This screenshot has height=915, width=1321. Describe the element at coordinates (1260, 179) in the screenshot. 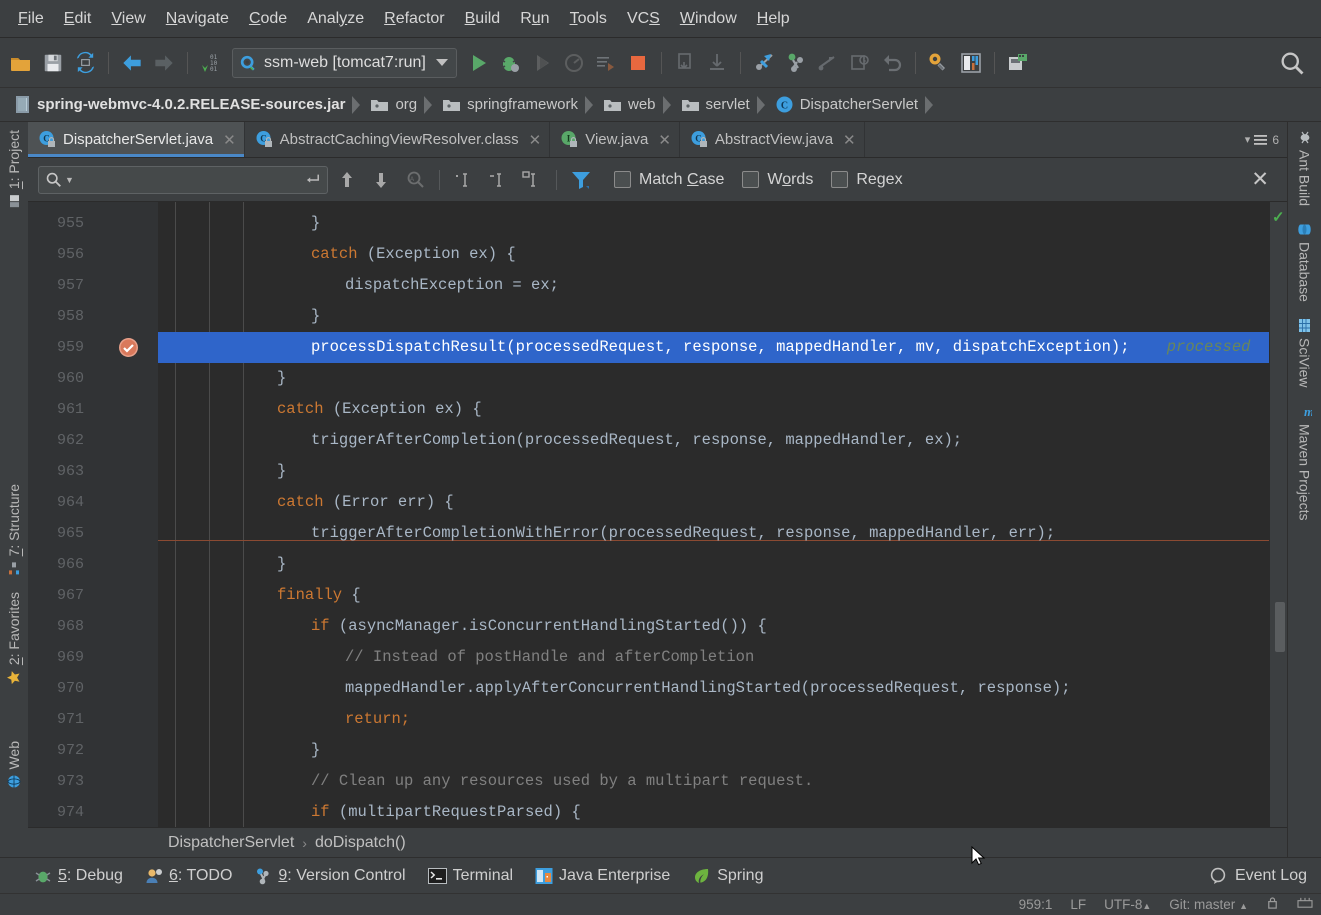

I see `close-find-bar-icon: ✕` at that location.